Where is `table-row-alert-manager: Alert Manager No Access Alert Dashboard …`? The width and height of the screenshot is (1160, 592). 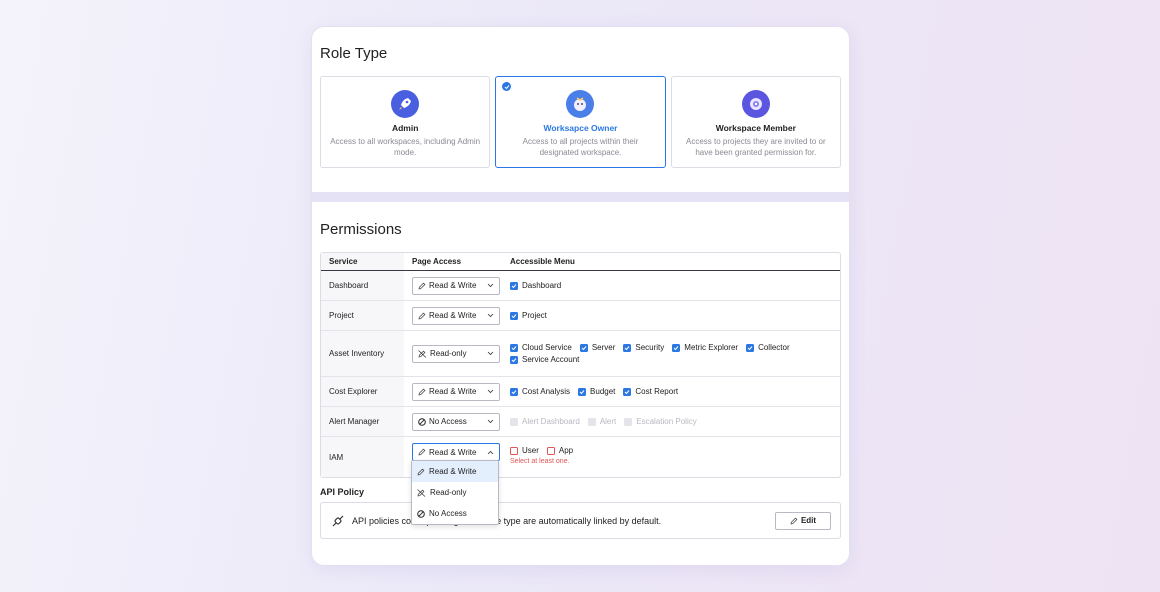
table-row-alert-manager: Alert Manager No Access Alert Dashboard … is located at coordinates (580, 422).